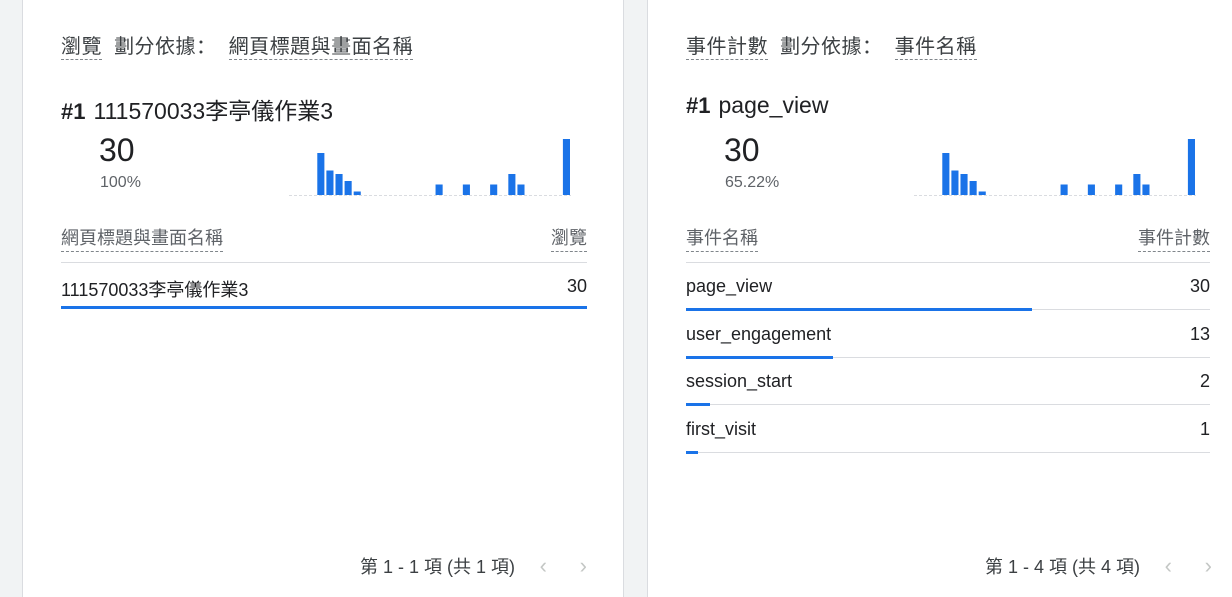 The height and width of the screenshot is (597, 1232). What do you see at coordinates (752, 182) in the screenshot?
I see `top-item-percent: 65.22%` at bounding box center [752, 182].